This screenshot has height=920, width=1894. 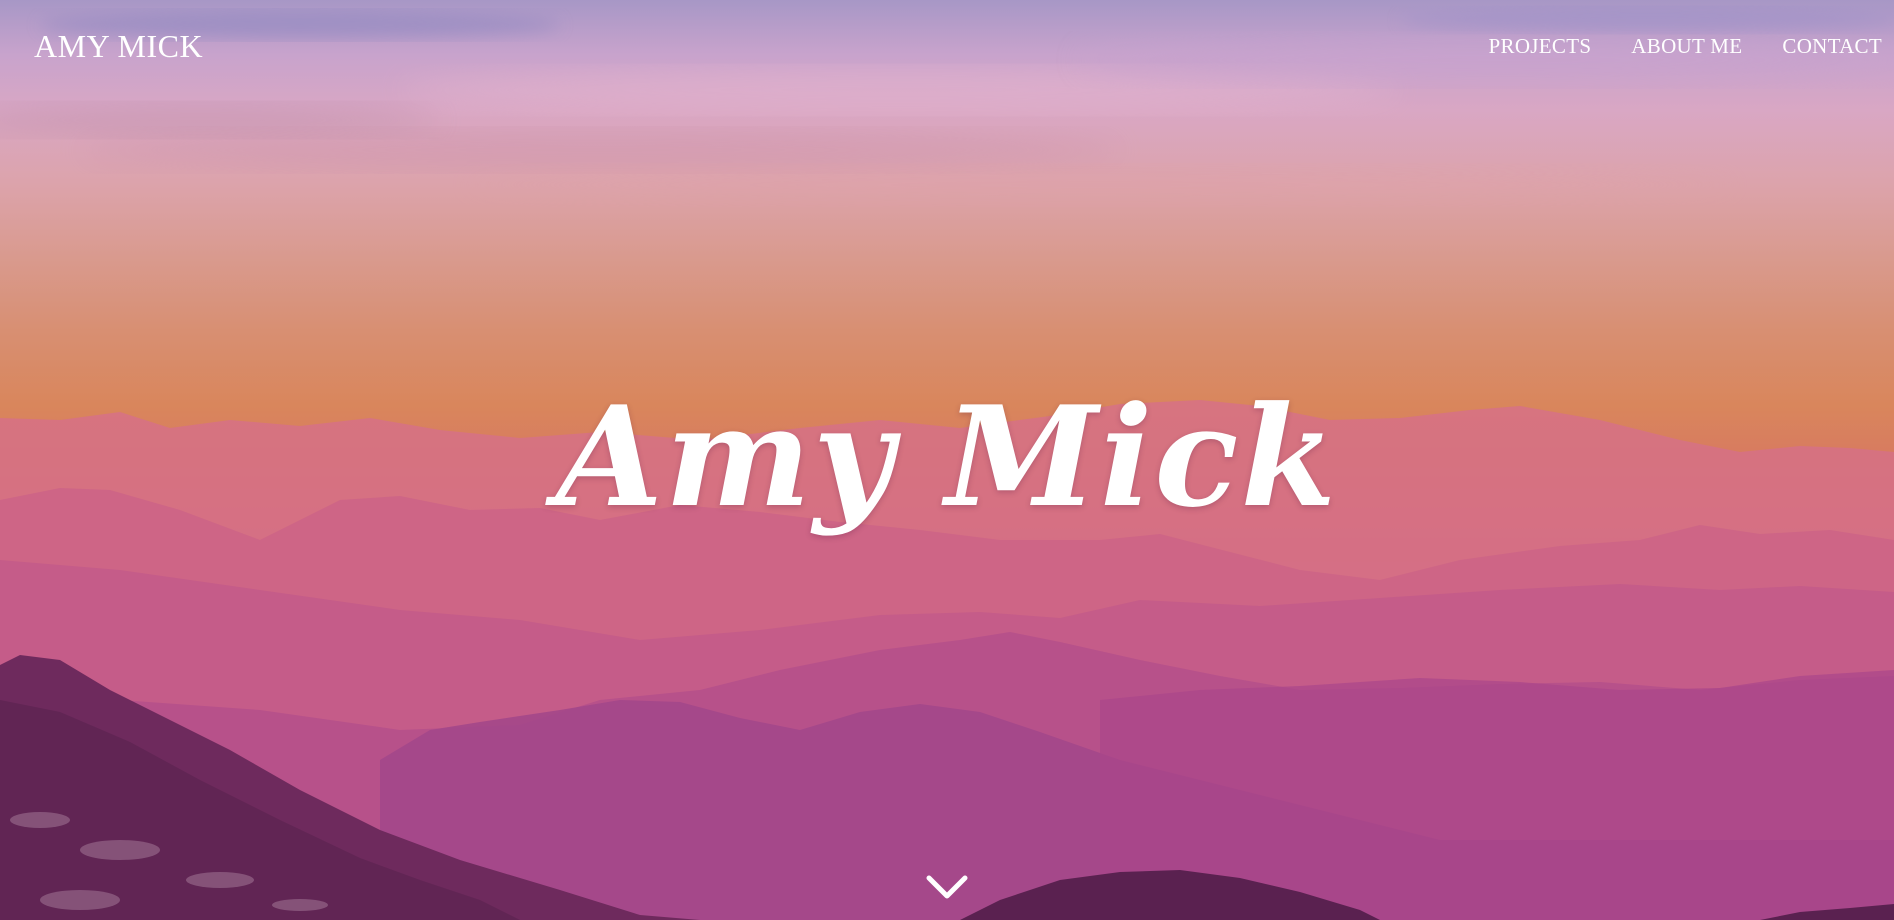 What do you see at coordinates (947, 48) in the screenshot?
I see `top-navigation-bar: AMY MICK PROJECTS ABOUT ME CONTACT` at bounding box center [947, 48].